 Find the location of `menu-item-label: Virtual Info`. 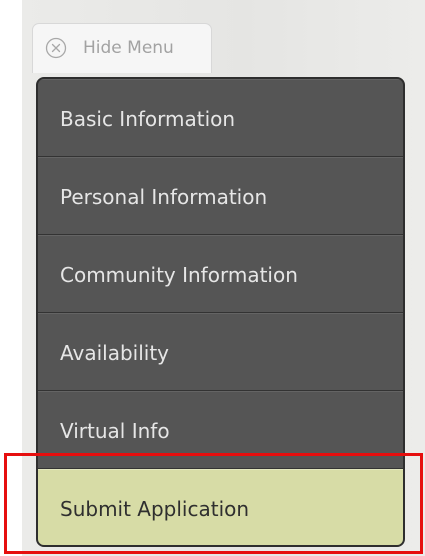

menu-item-label: Virtual Info is located at coordinates (115, 431).